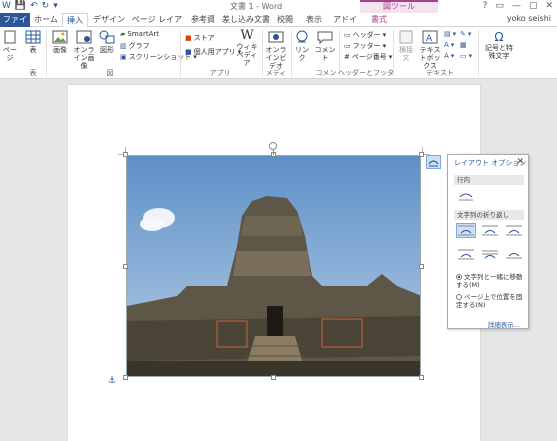  I want to click on radio-selected-icon, so click(459, 277).